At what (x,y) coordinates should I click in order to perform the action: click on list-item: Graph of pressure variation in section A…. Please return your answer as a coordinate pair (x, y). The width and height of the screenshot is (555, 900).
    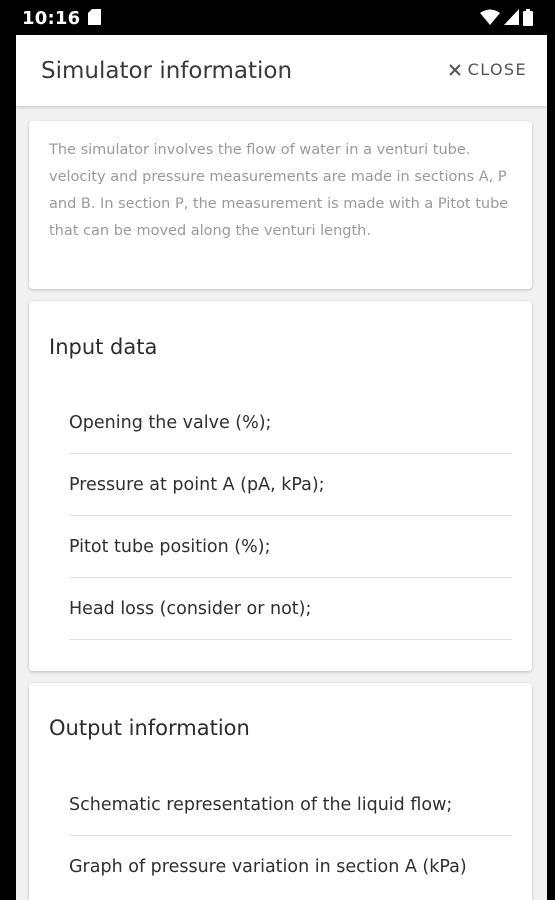
    Looking at the image, I should click on (268, 867).